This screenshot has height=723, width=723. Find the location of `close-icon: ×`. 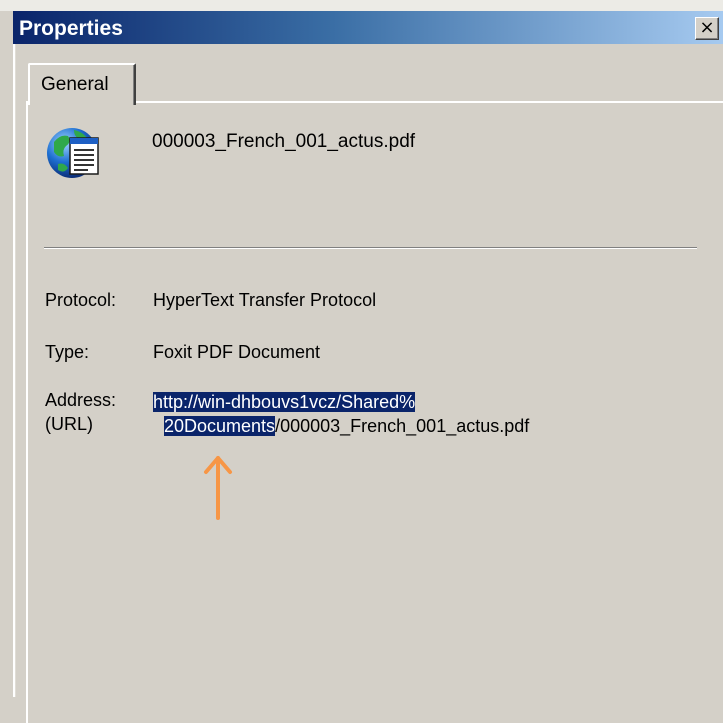

close-icon: × is located at coordinates (707, 27).